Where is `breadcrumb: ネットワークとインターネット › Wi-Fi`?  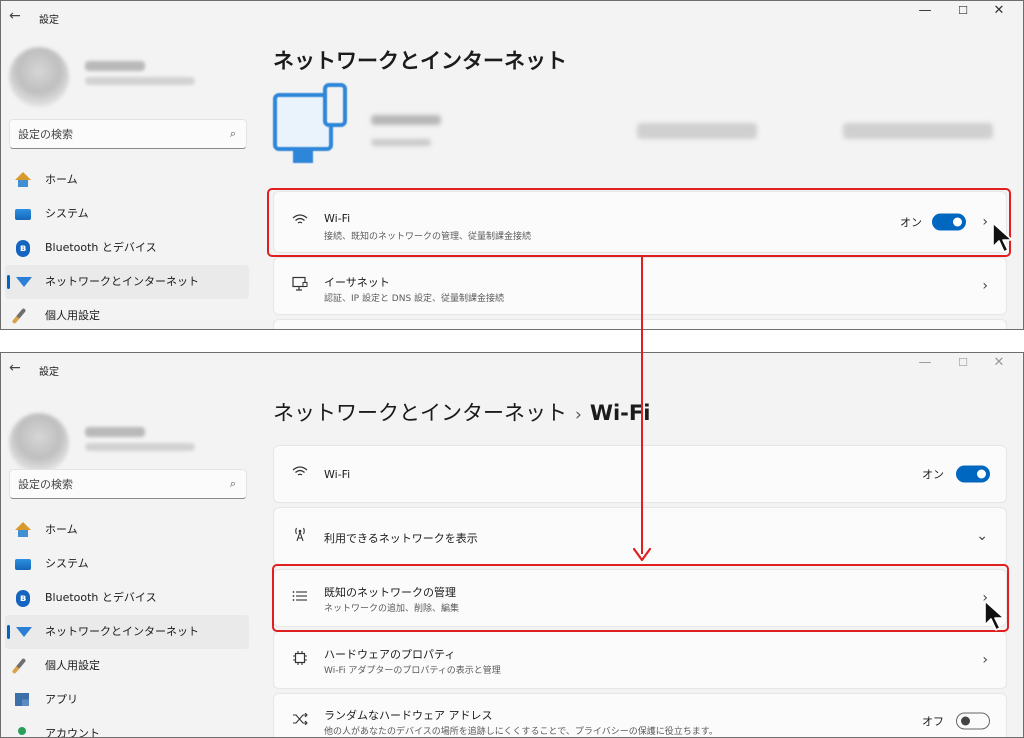 breadcrumb: ネットワークとインターネット › Wi-Fi is located at coordinates (461, 412).